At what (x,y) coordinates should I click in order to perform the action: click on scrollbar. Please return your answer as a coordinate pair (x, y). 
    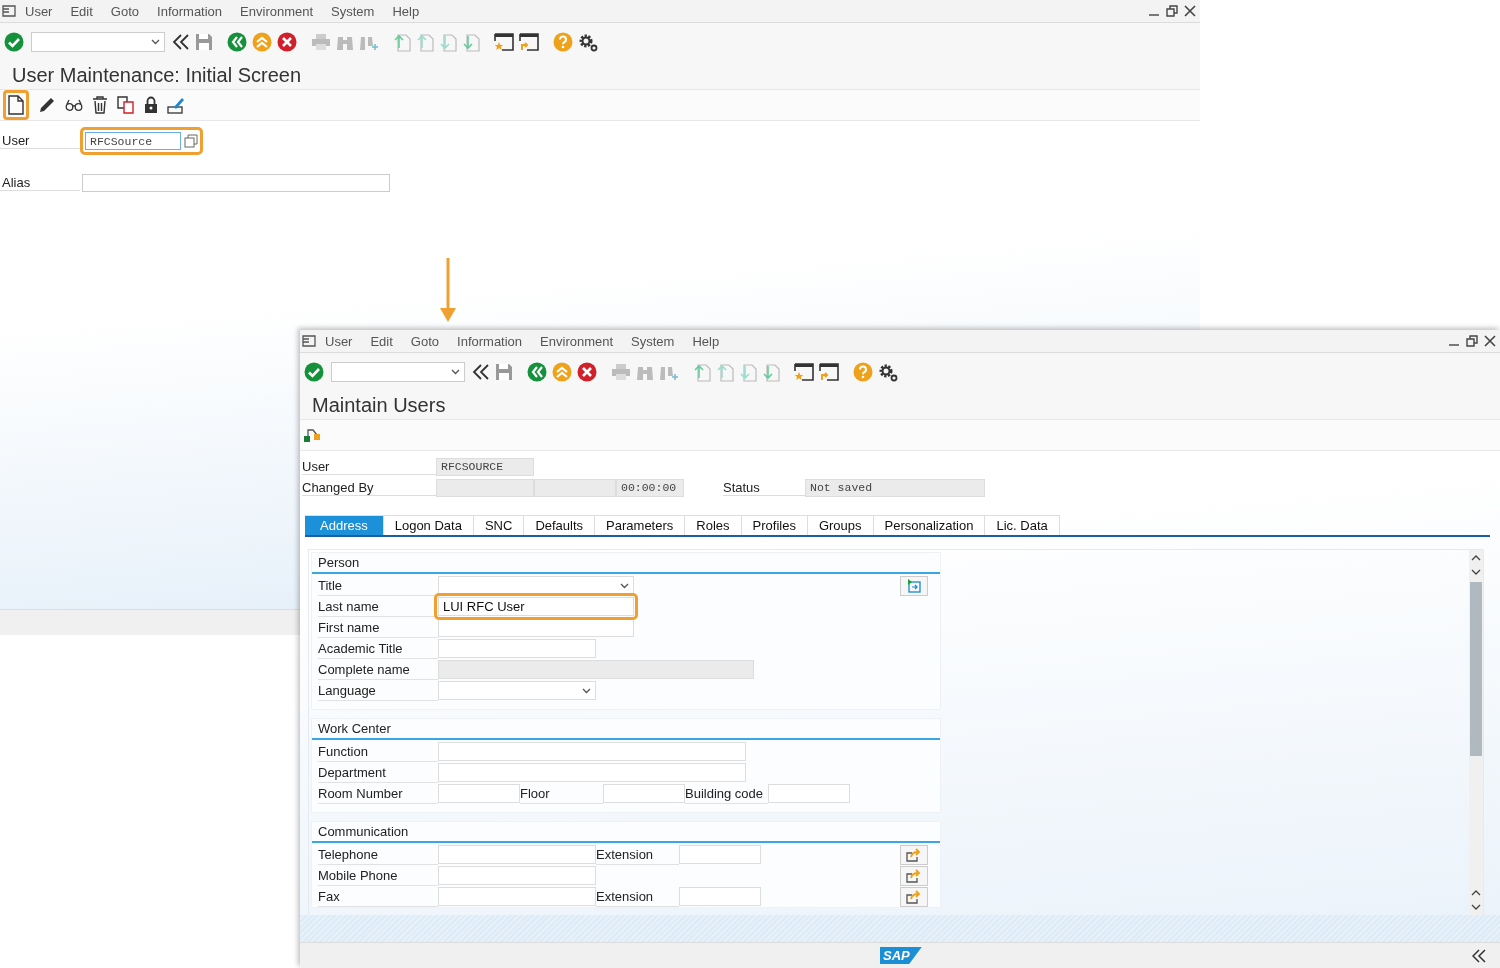
    Looking at the image, I should click on (1476, 732).